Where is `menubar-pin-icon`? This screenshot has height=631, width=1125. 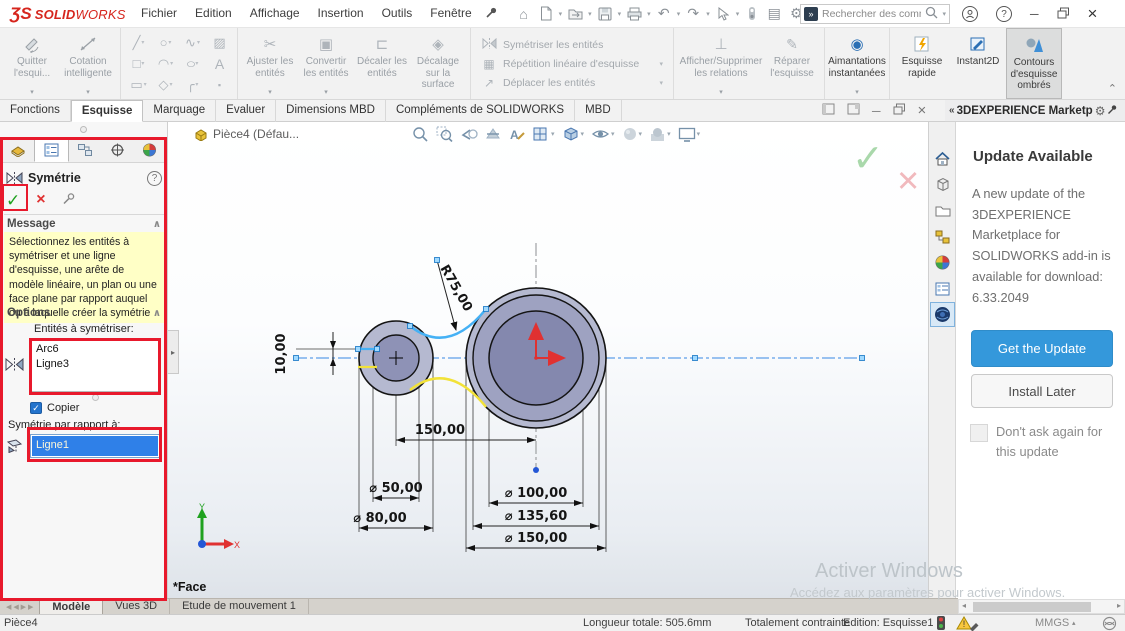 menubar-pin-icon is located at coordinates (491, 14).